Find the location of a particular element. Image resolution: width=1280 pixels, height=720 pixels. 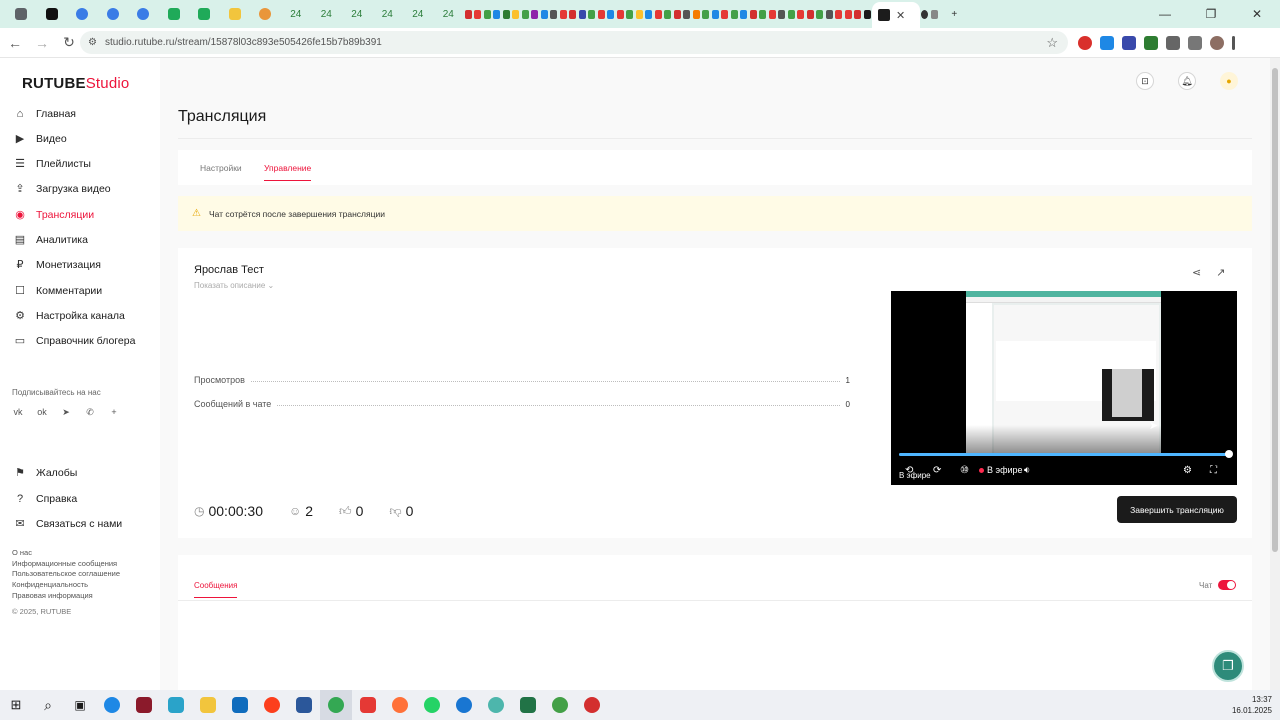

more-icon: + is located at coordinates (114, 412).